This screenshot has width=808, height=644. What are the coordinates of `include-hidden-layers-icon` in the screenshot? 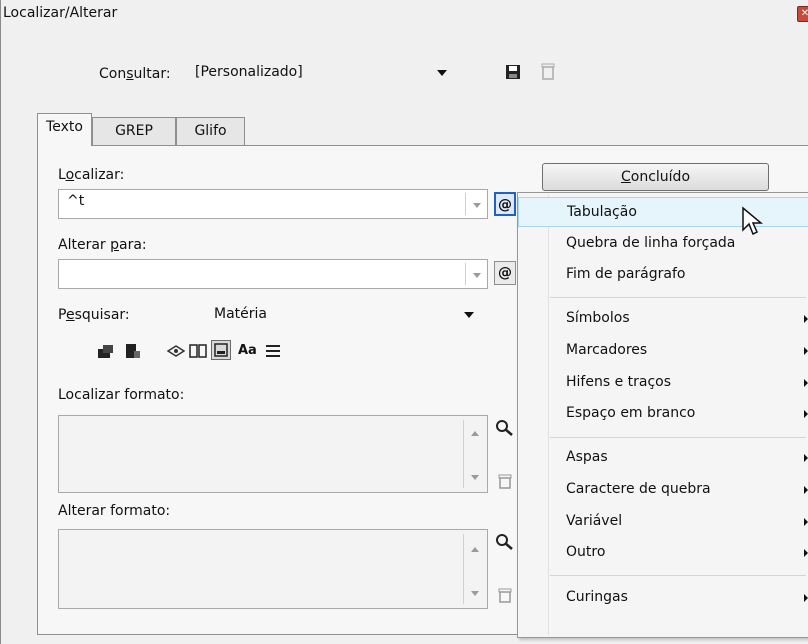 It's located at (176, 351).